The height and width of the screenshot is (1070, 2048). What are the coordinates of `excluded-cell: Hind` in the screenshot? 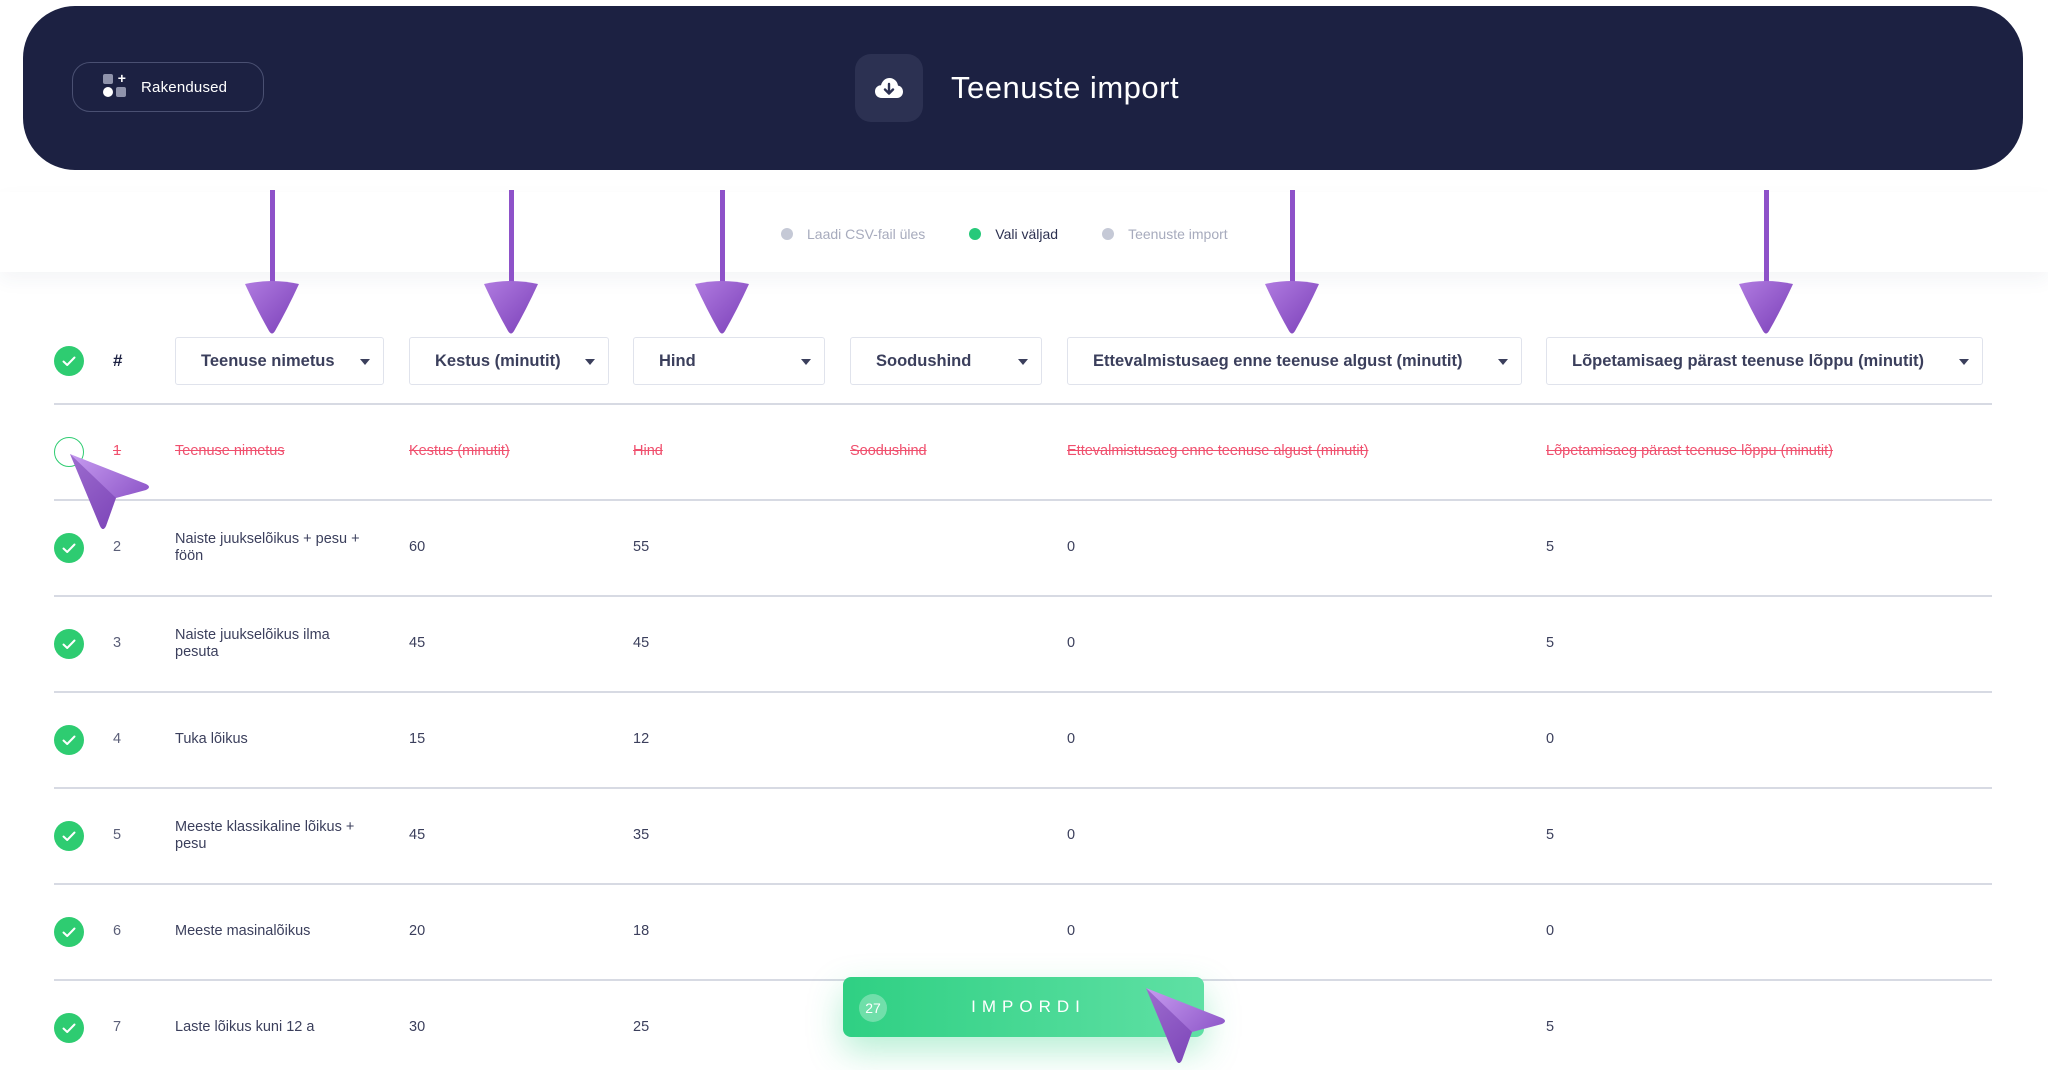 It's located at (648, 451).